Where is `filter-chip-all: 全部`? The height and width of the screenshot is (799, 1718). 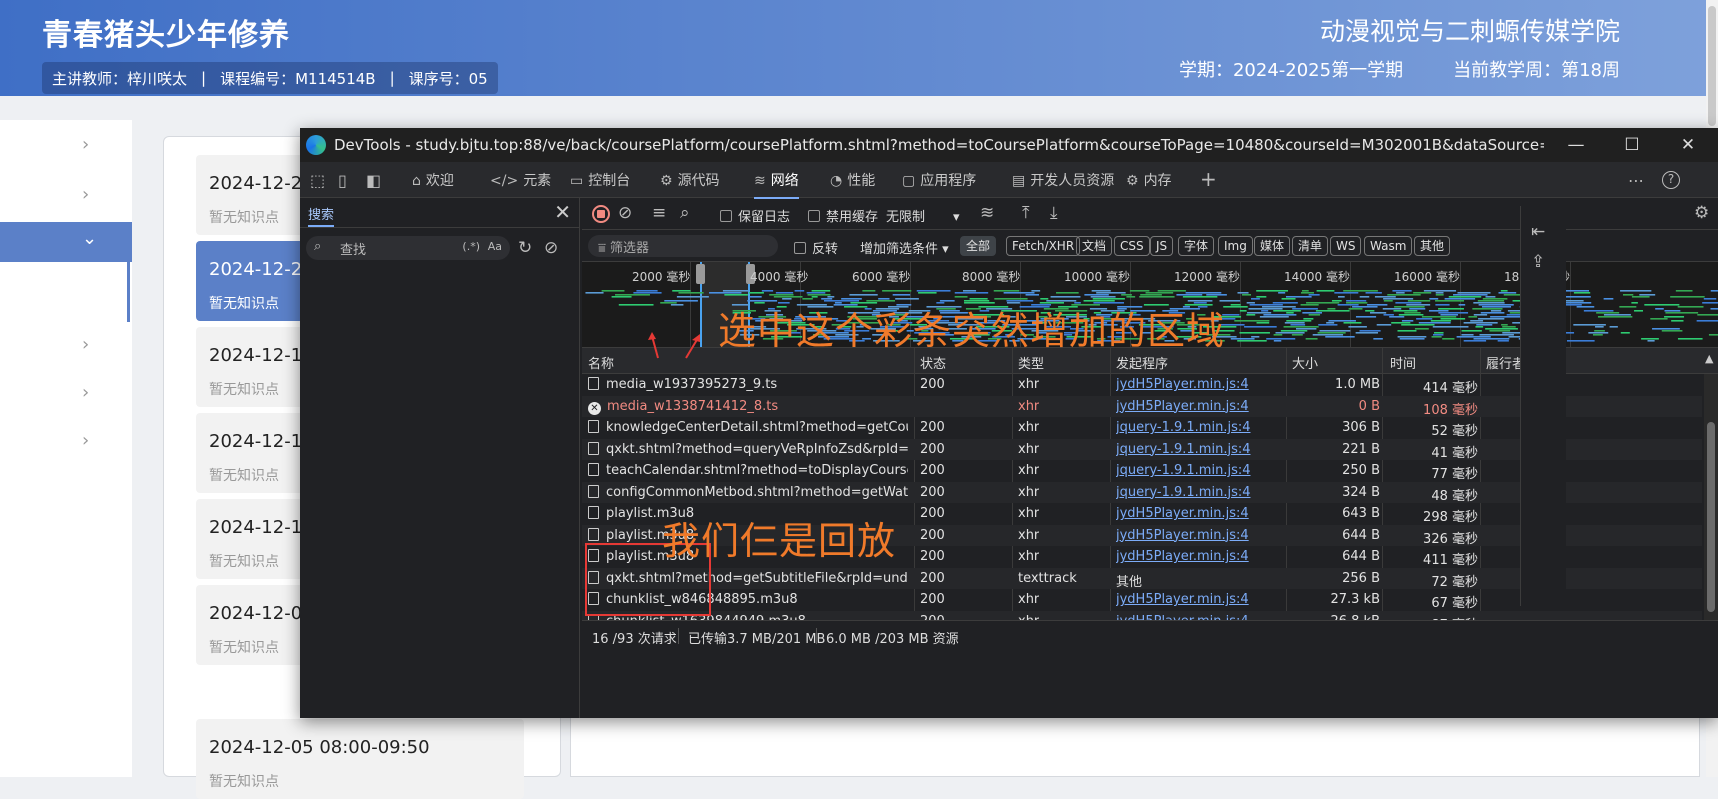 filter-chip-all: 全部 is located at coordinates (978, 246).